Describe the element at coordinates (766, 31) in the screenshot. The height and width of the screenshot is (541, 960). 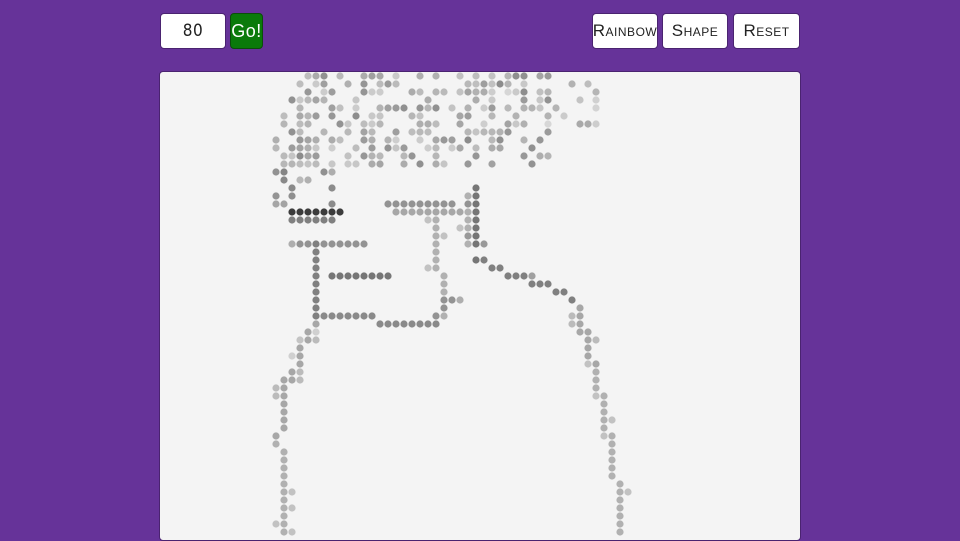
I see `reset-button: Reset` at that location.